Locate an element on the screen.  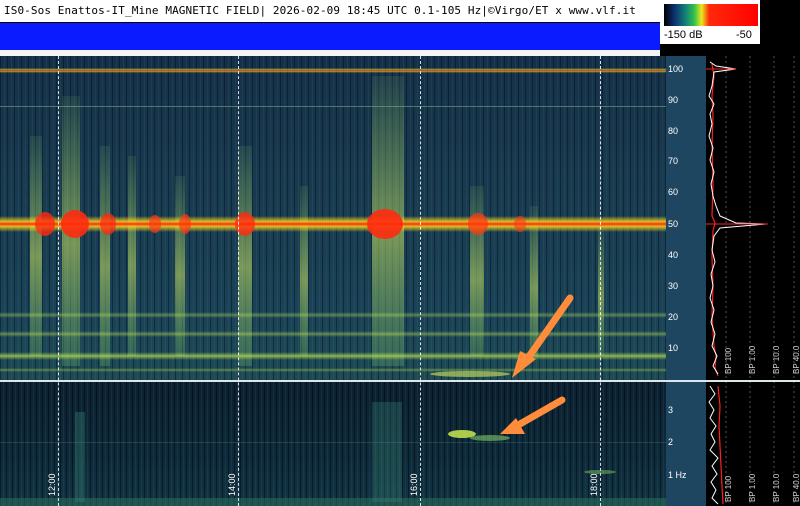
freq-tick-label: 30 is located at coordinates (673, 286).